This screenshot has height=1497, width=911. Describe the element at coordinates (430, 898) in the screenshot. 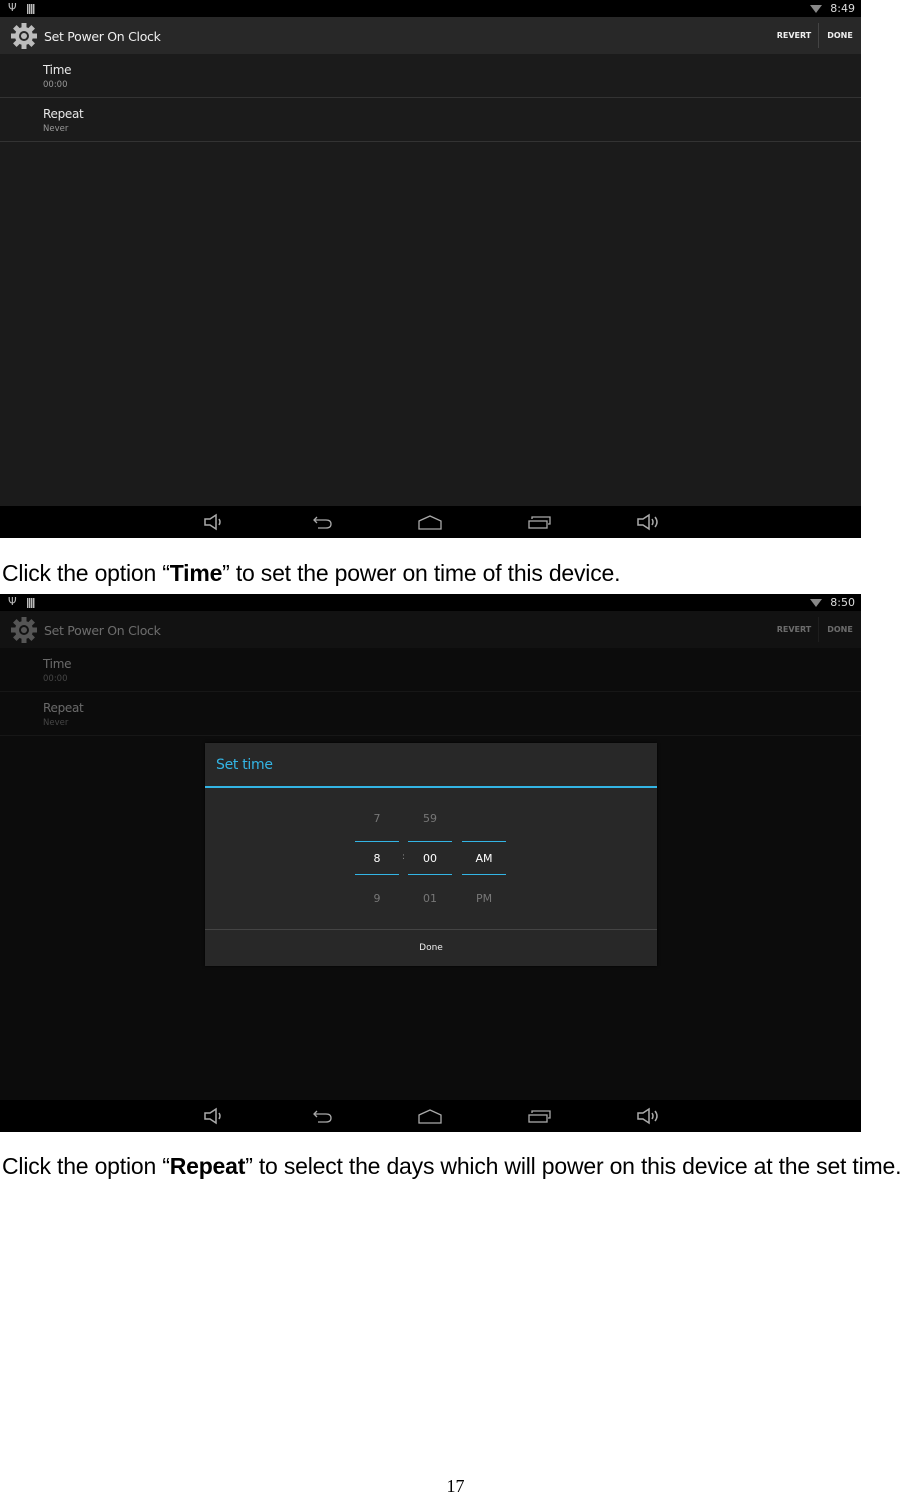

I see `minute-next: 01` at that location.